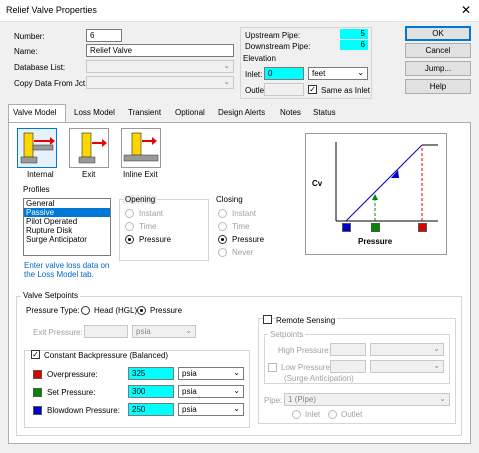  What do you see at coordinates (83, 410) in the screenshot?
I see `blowdown-pressure-label: Blowdown Pressure:` at bounding box center [83, 410].